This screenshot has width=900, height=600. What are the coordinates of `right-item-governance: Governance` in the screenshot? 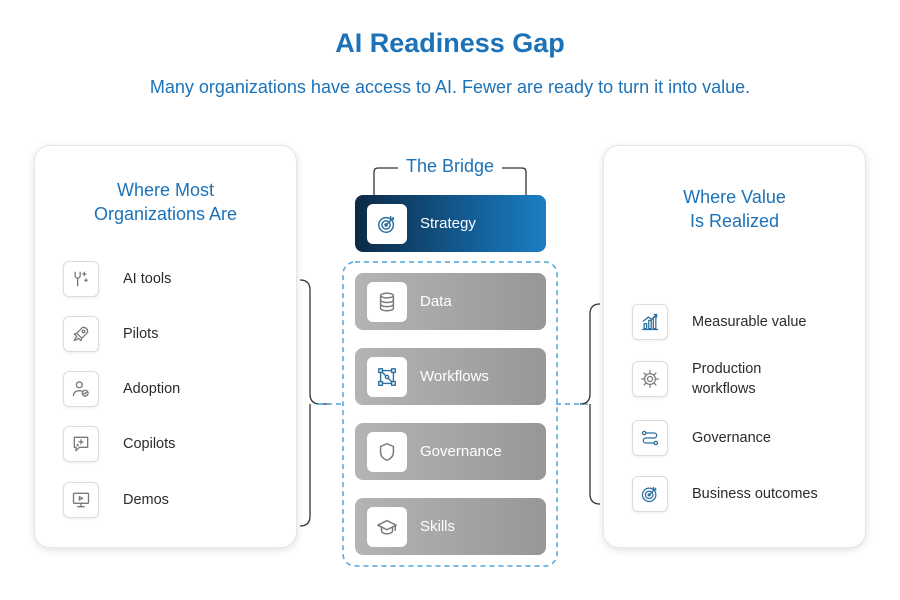 It's located at (742, 438).